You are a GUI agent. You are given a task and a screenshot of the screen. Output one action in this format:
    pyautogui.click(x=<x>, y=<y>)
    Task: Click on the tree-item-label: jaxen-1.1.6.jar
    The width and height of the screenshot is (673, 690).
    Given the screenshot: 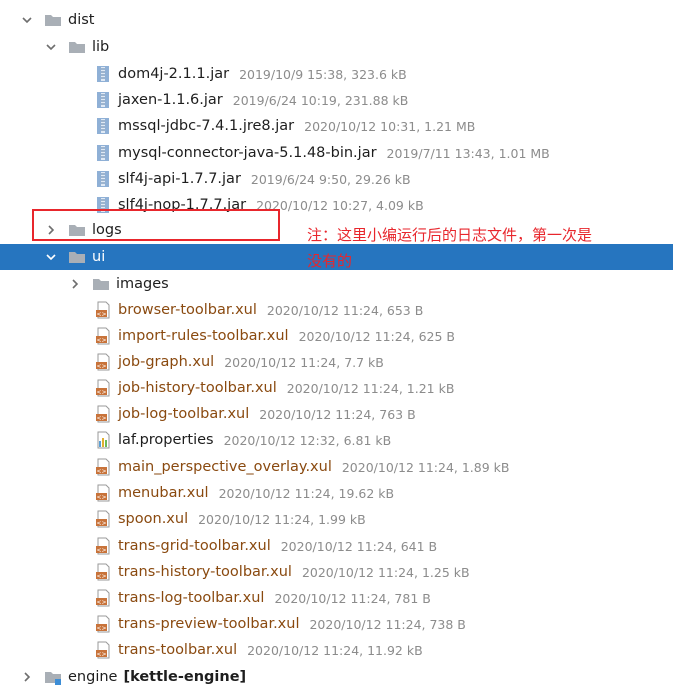 What is the action you would take?
    pyautogui.click(x=170, y=100)
    